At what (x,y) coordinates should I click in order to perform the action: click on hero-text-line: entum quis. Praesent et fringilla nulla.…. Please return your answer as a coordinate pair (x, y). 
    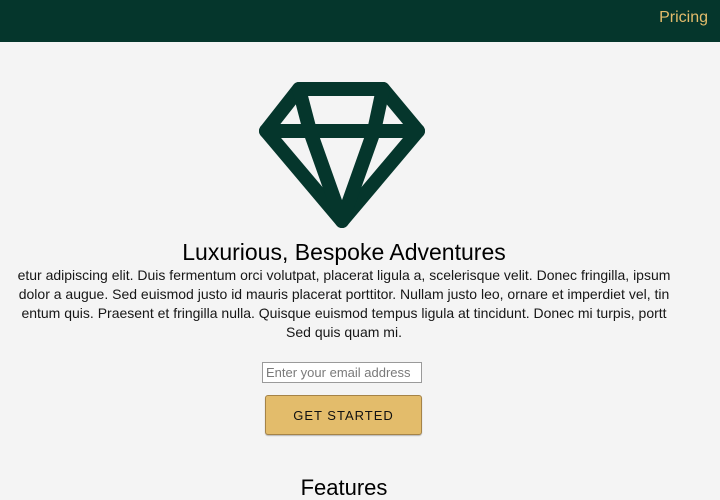
    Looking at the image, I should click on (344, 313).